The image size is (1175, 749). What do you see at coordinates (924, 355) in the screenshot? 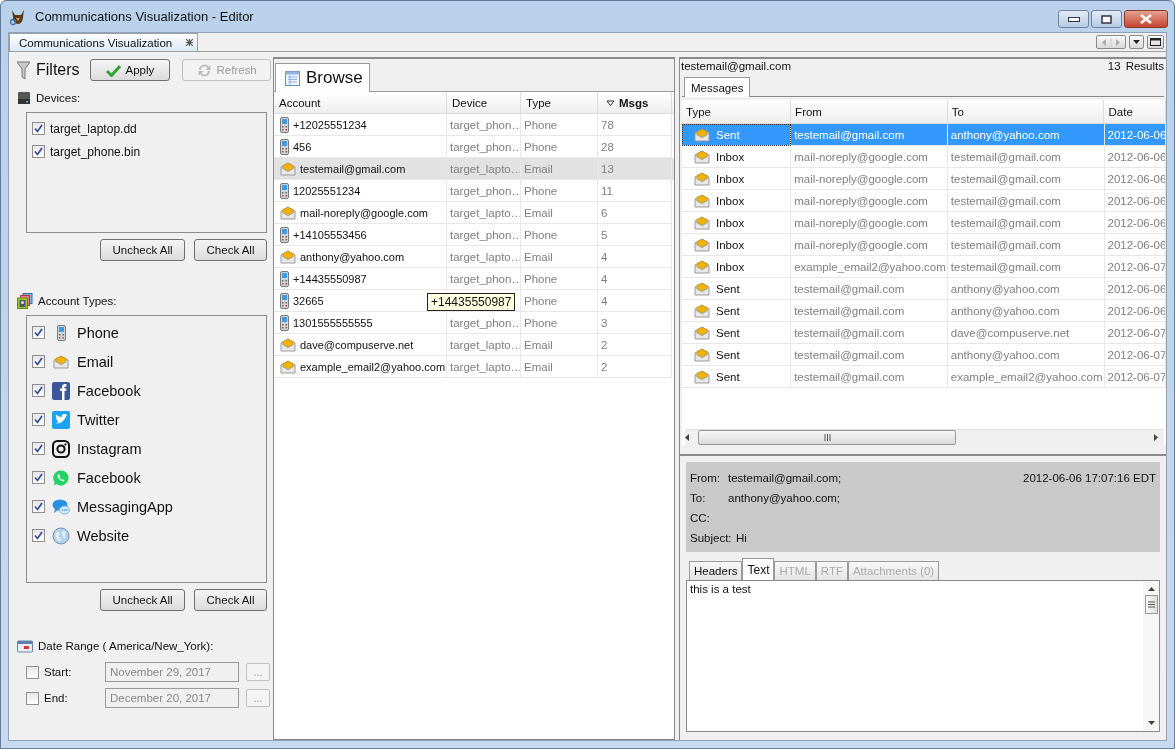
I see `table-row: Sent testemail@gmail.com anthony@yahoo.com 2012-06-07` at bounding box center [924, 355].